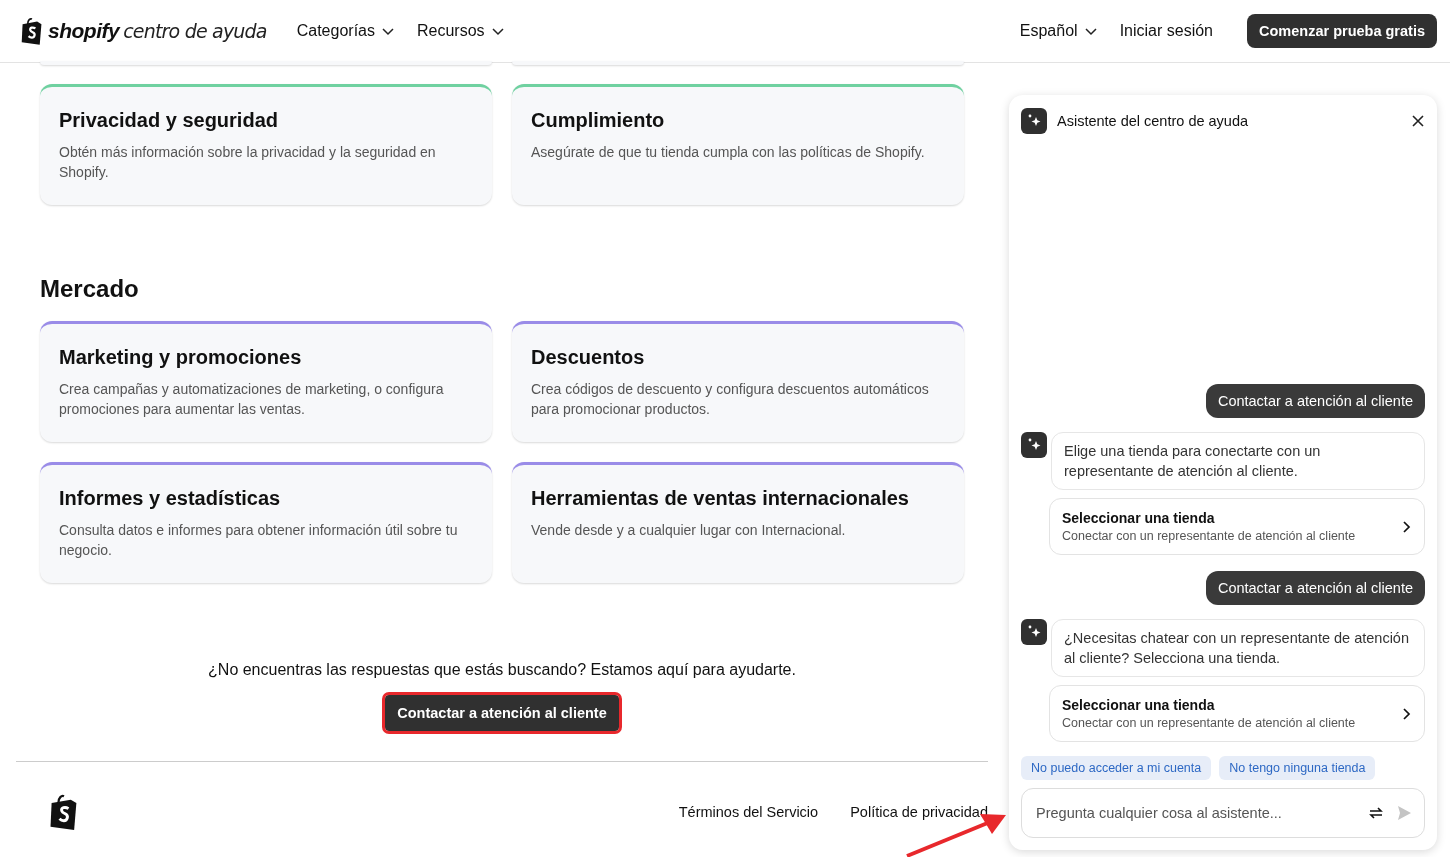  Describe the element at coordinates (248, 162) in the screenshot. I see `card-description: Obtén más información sobre la privacidad y la seguridad en Shopify.` at that location.